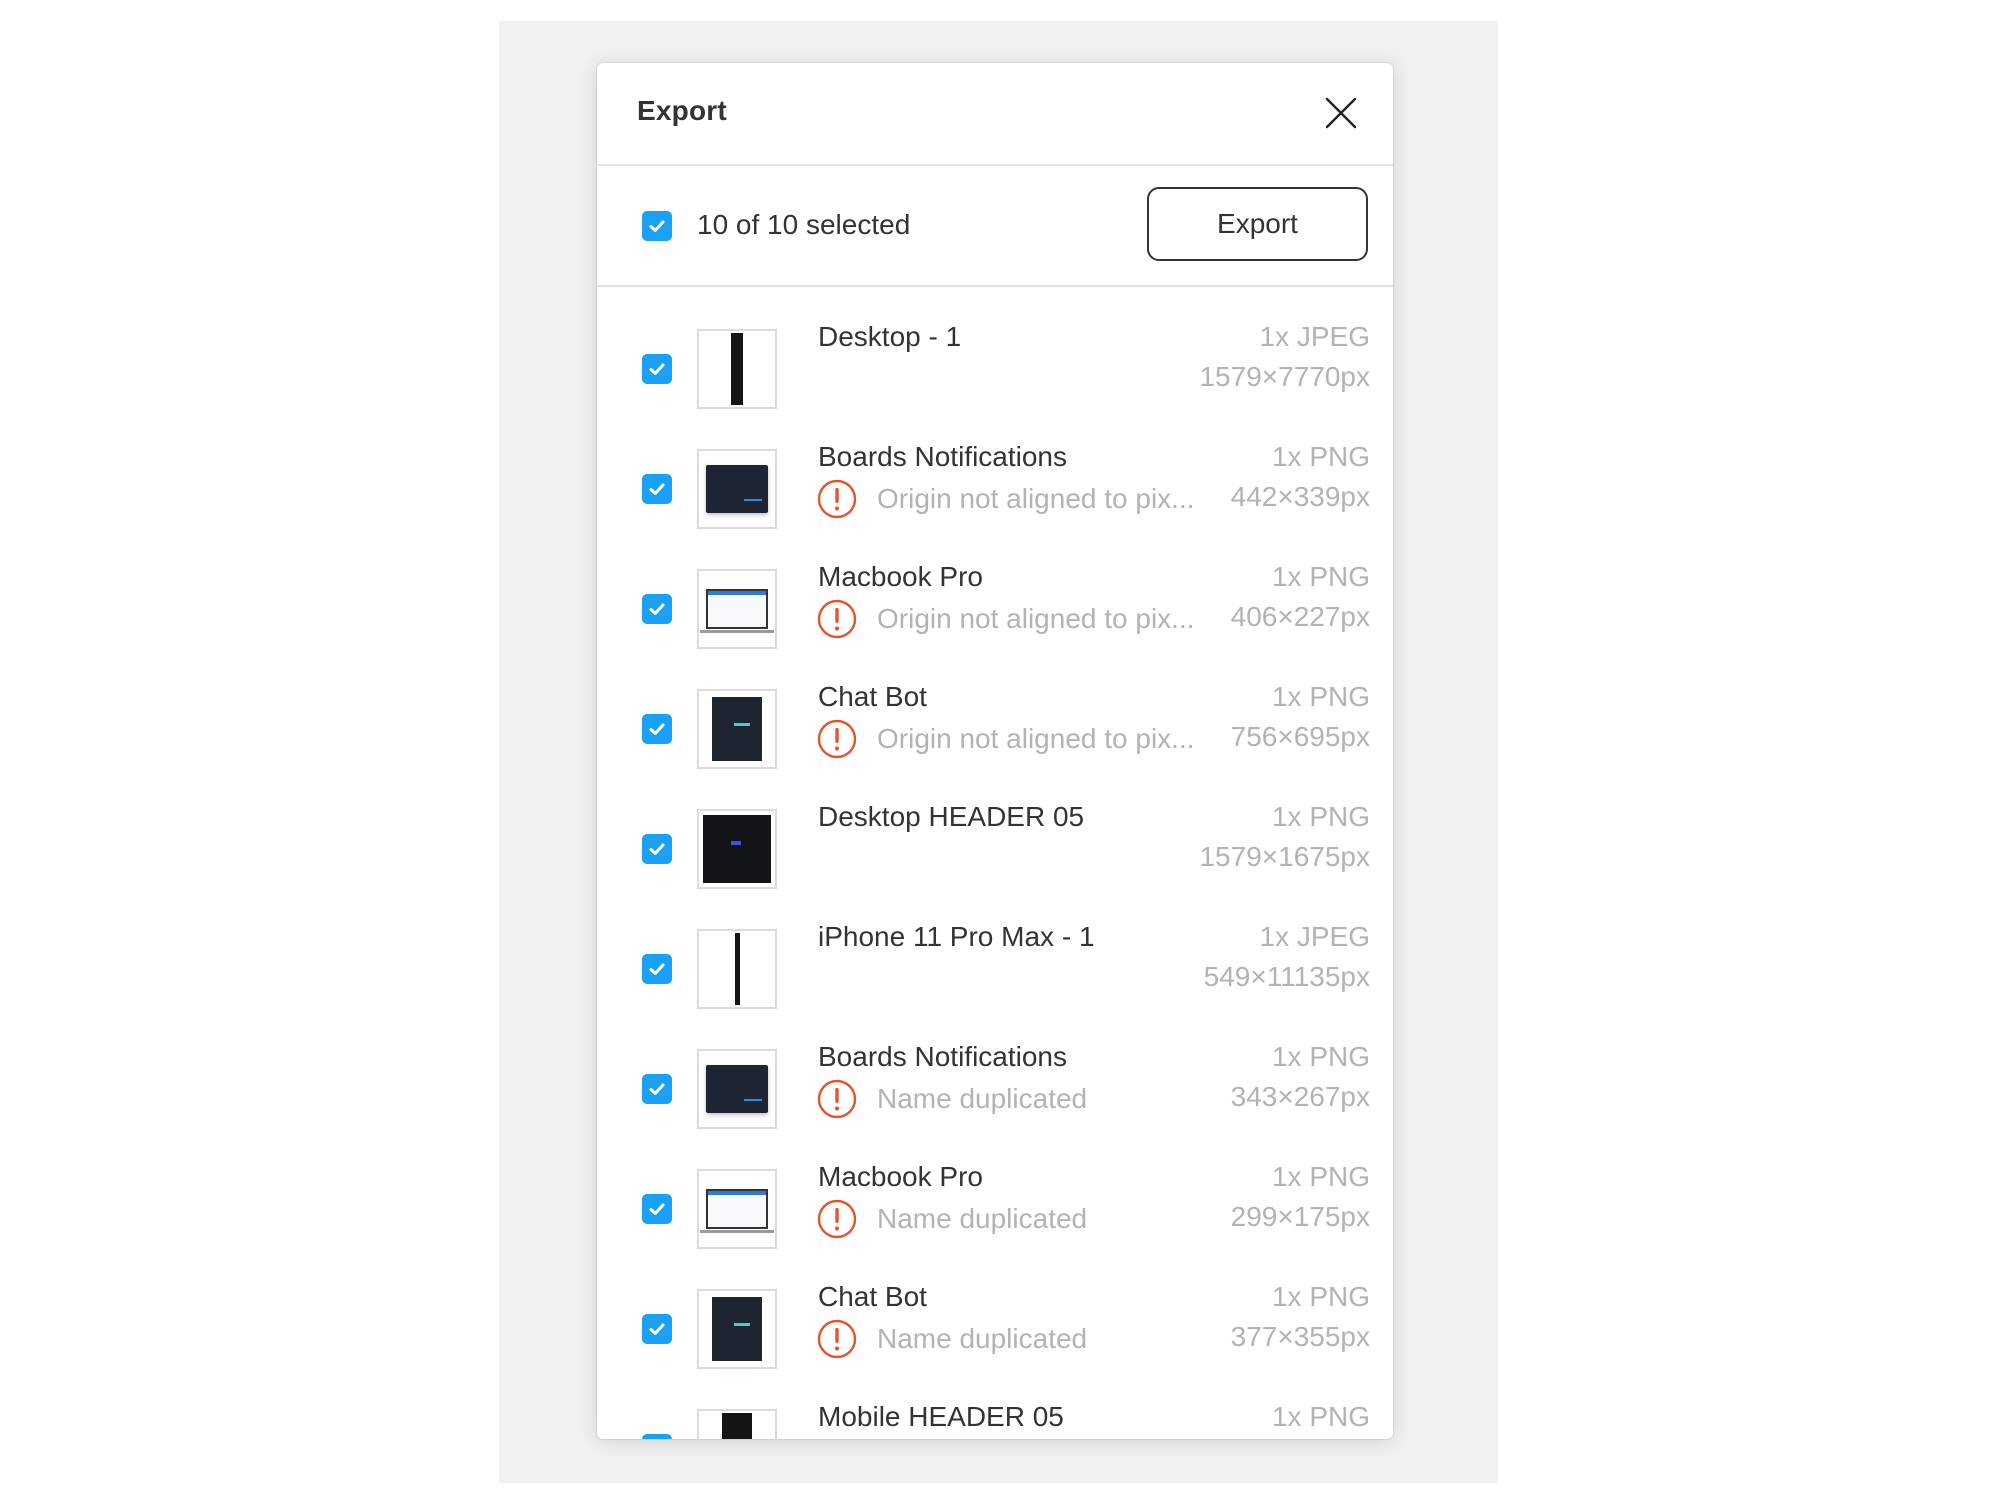 The width and height of the screenshot is (2000, 1504). I want to click on item-dimensions: 1579×7770px, so click(1284, 376).